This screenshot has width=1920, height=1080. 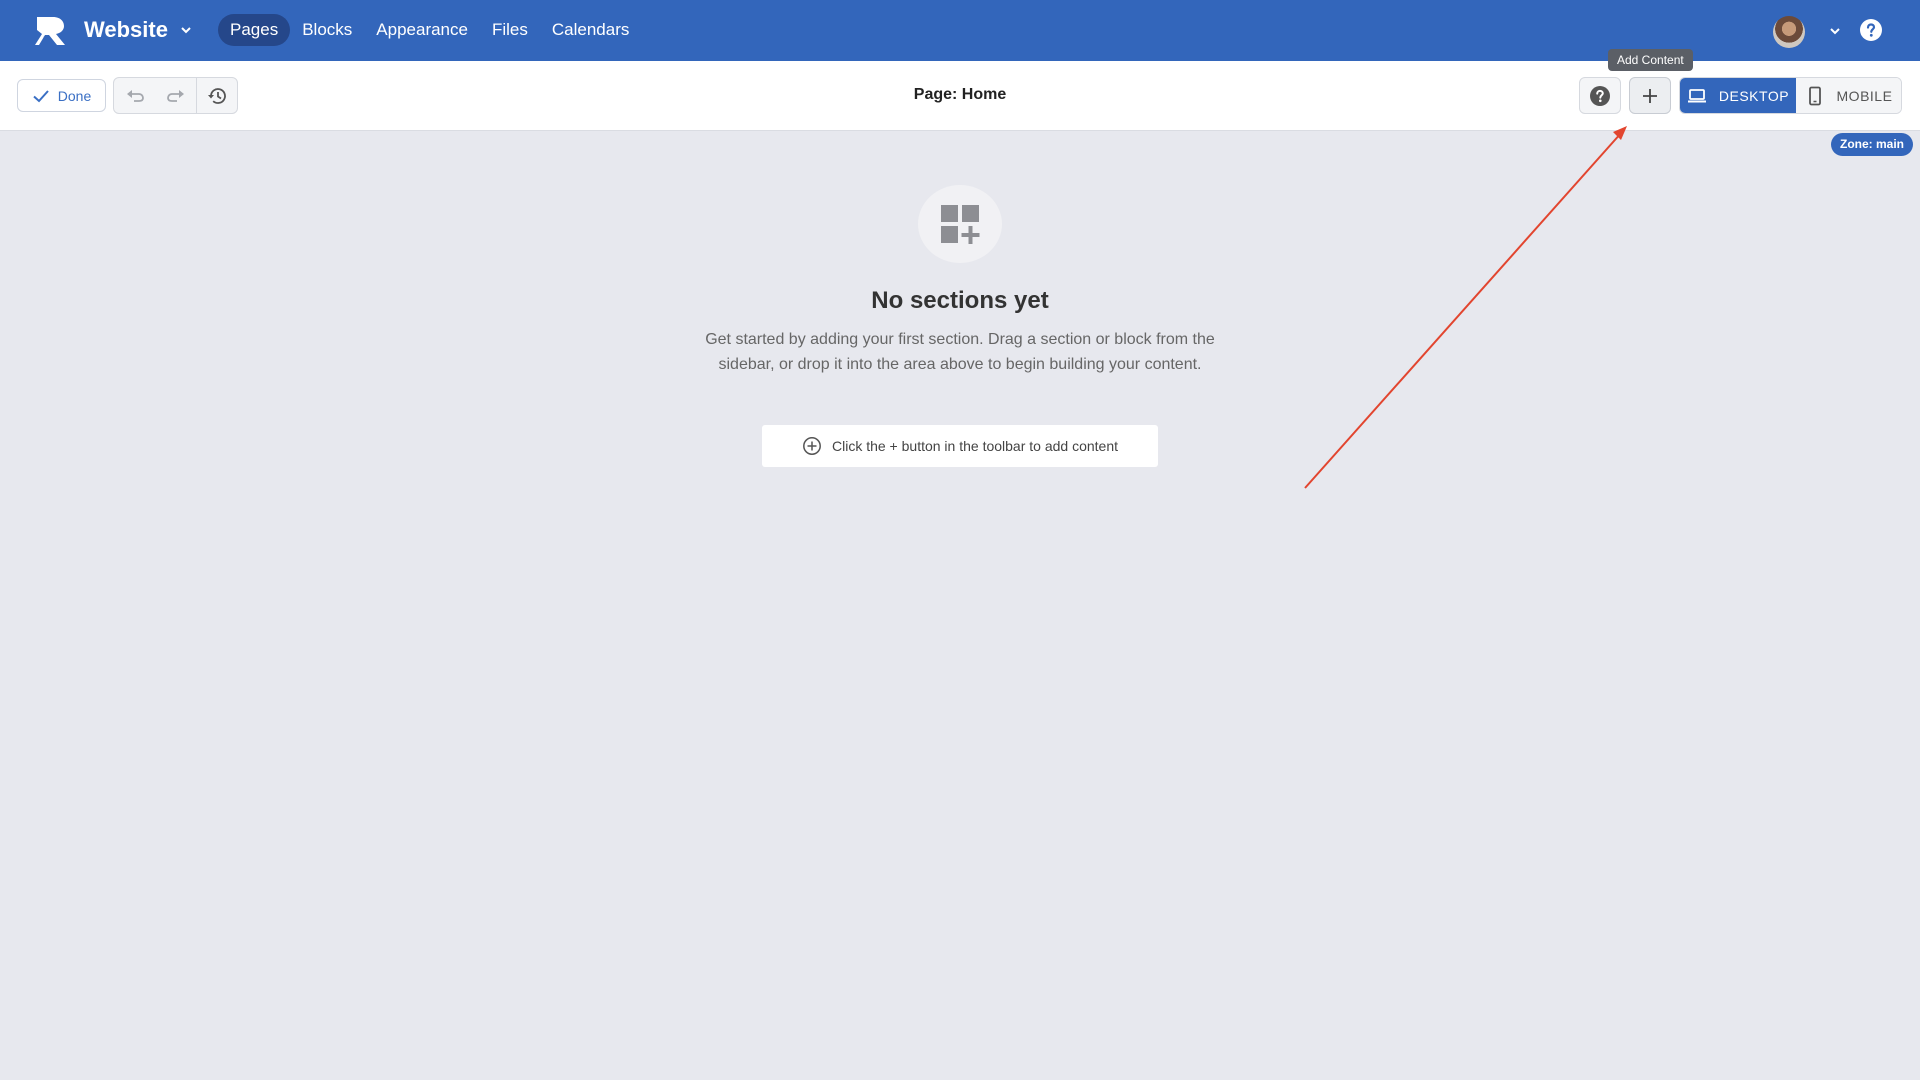 What do you see at coordinates (510, 30) in the screenshot?
I see `nav-item-files: Files` at bounding box center [510, 30].